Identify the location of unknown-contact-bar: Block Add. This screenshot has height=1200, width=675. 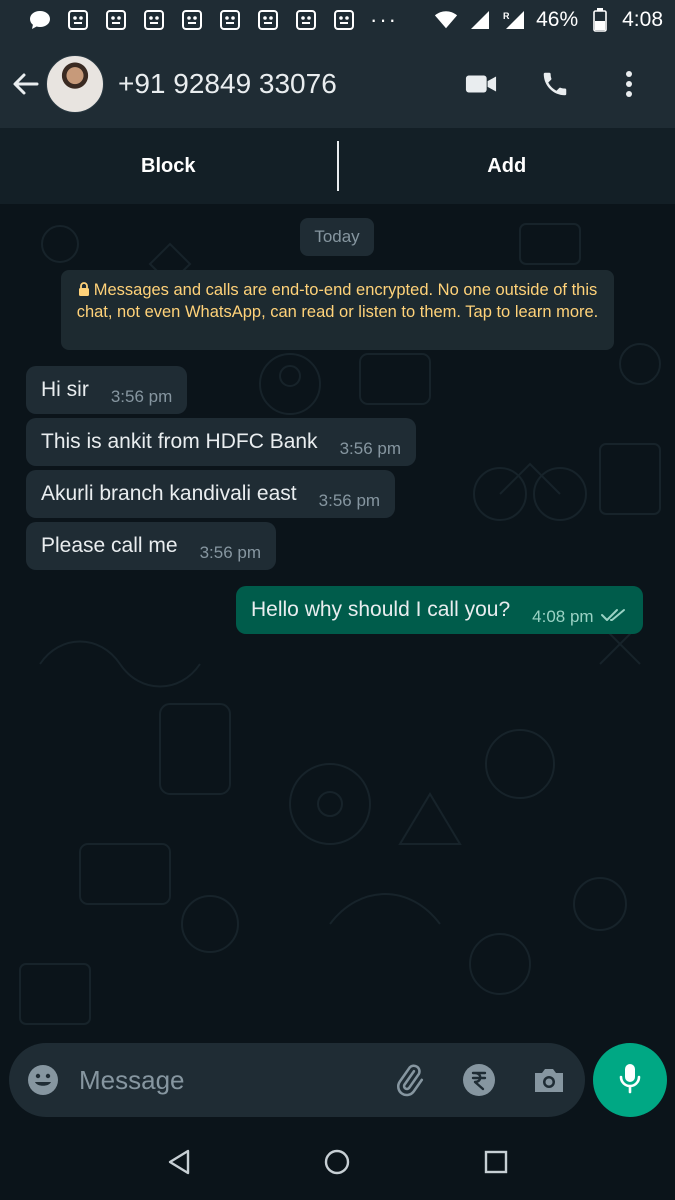
(337, 166).